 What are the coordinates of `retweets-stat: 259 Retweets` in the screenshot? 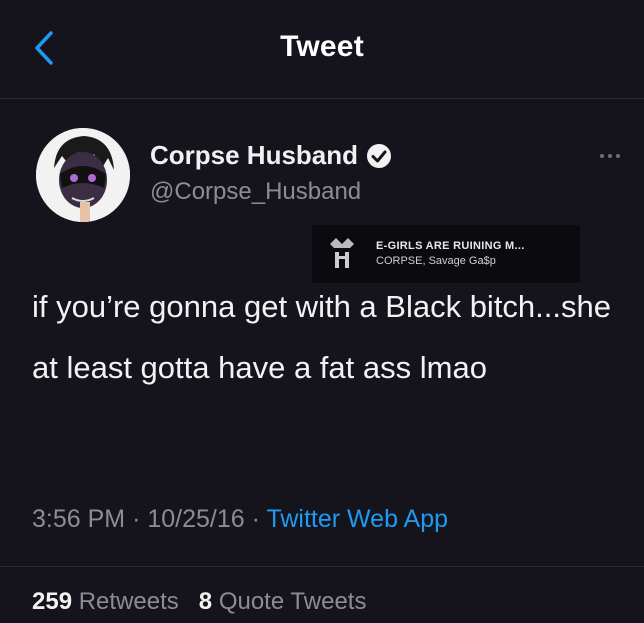 It's located at (105, 601).